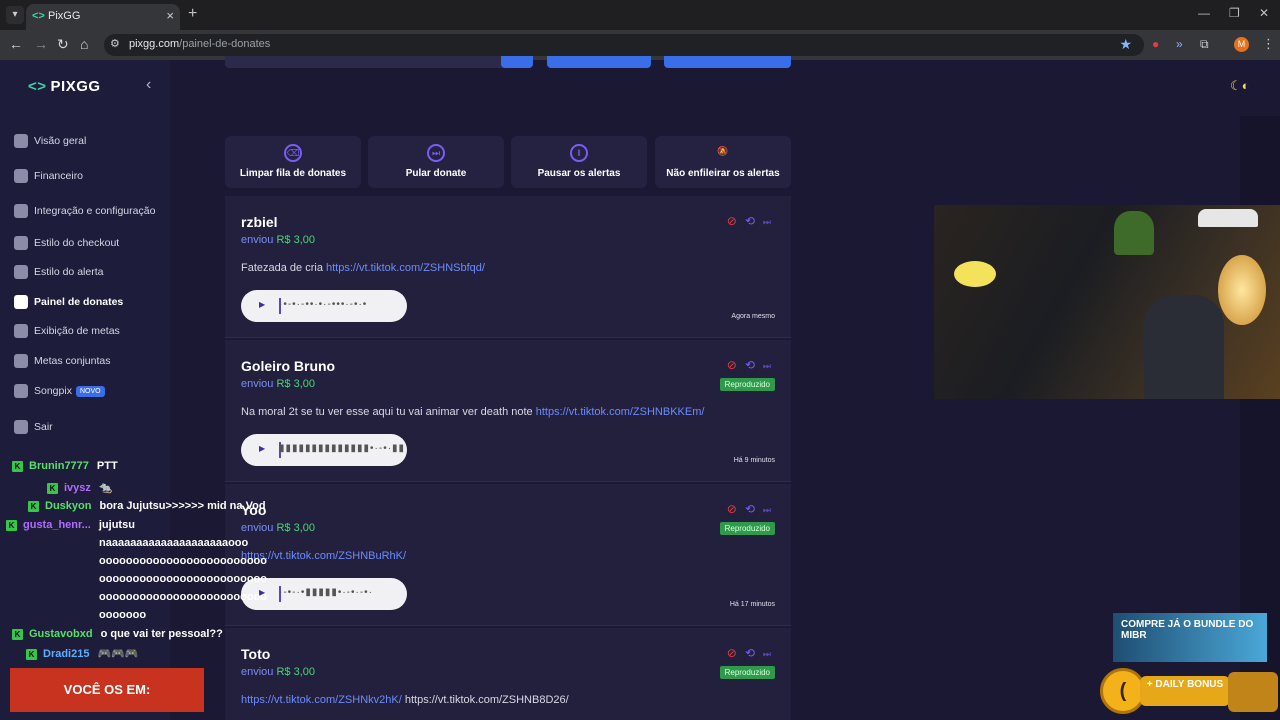  What do you see at coordinates (21, 427) in the screenshot?
I see `logout-icon` at bounding box center [21, 427].